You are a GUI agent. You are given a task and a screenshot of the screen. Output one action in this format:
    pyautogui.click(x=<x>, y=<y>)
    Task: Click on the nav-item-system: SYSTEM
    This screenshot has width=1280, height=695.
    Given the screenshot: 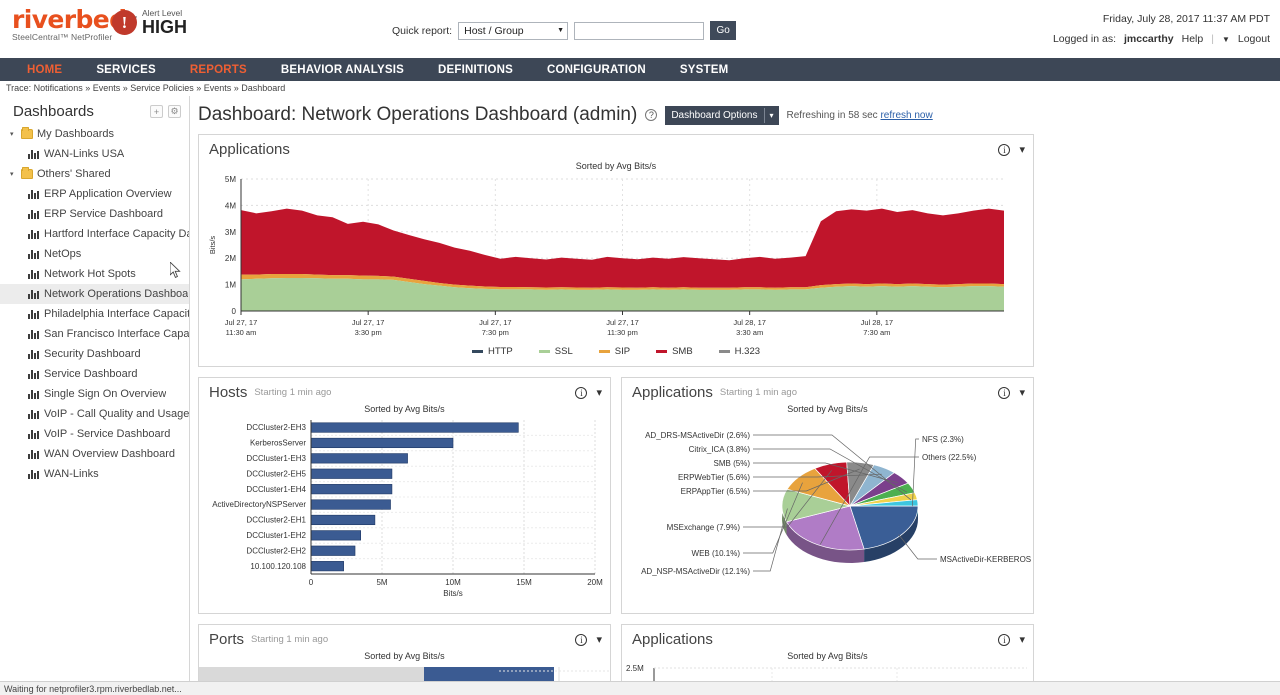 What is the action you would take?
    pyautogui.click(x=704, y=70)
    